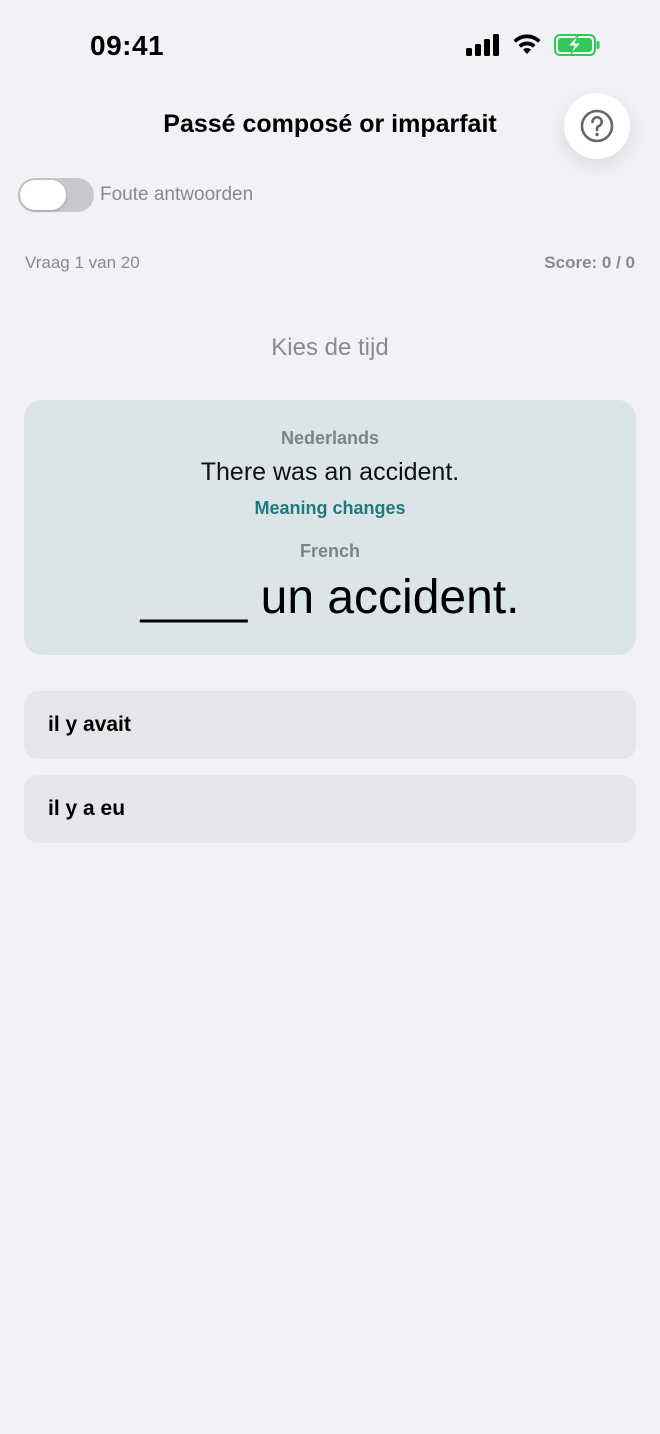  I want to click on help-button, so click(597, 126).